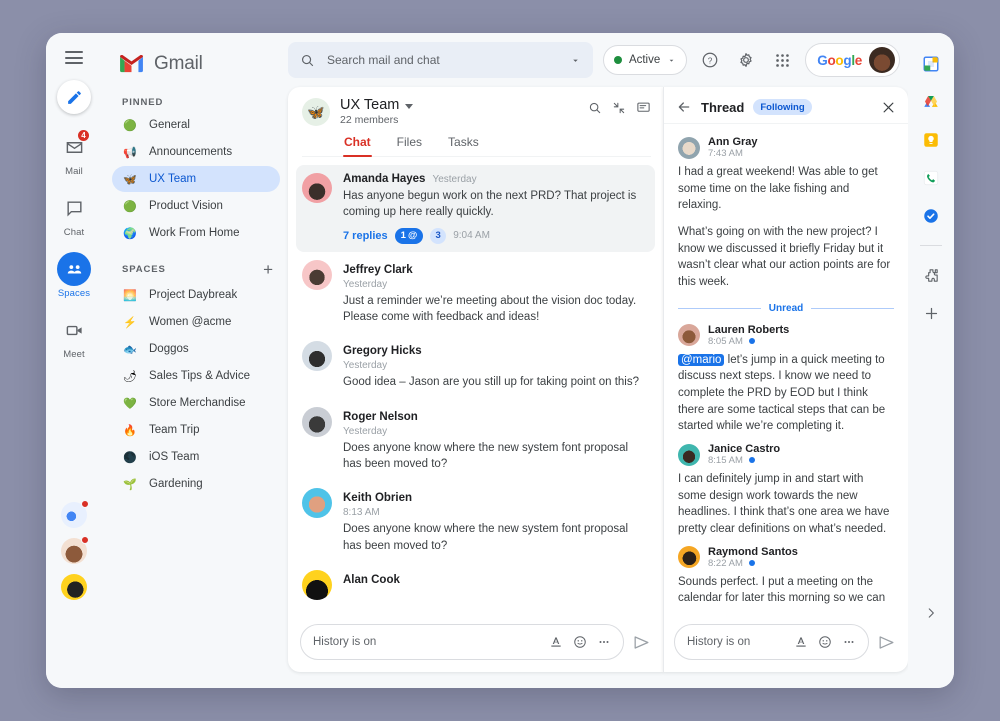 This screenshot has height=721, width=1000. I want to click on collapse-arrows-icon, so click(619, 108).